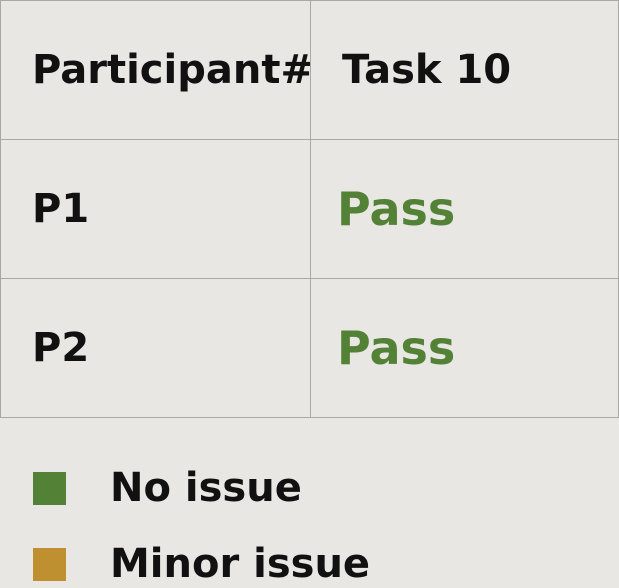  I want to click on legend-item-minor-issue: Minor issue, so click(326, 557).